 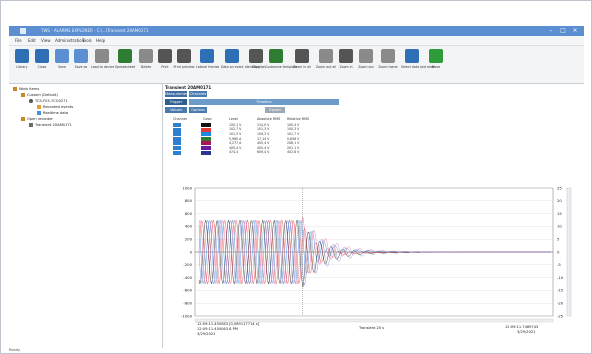 What do you see at coordinates (235, 124) in the screenshot?
I see `table-cell: 100,1 V` at bounding box center [235, 124].